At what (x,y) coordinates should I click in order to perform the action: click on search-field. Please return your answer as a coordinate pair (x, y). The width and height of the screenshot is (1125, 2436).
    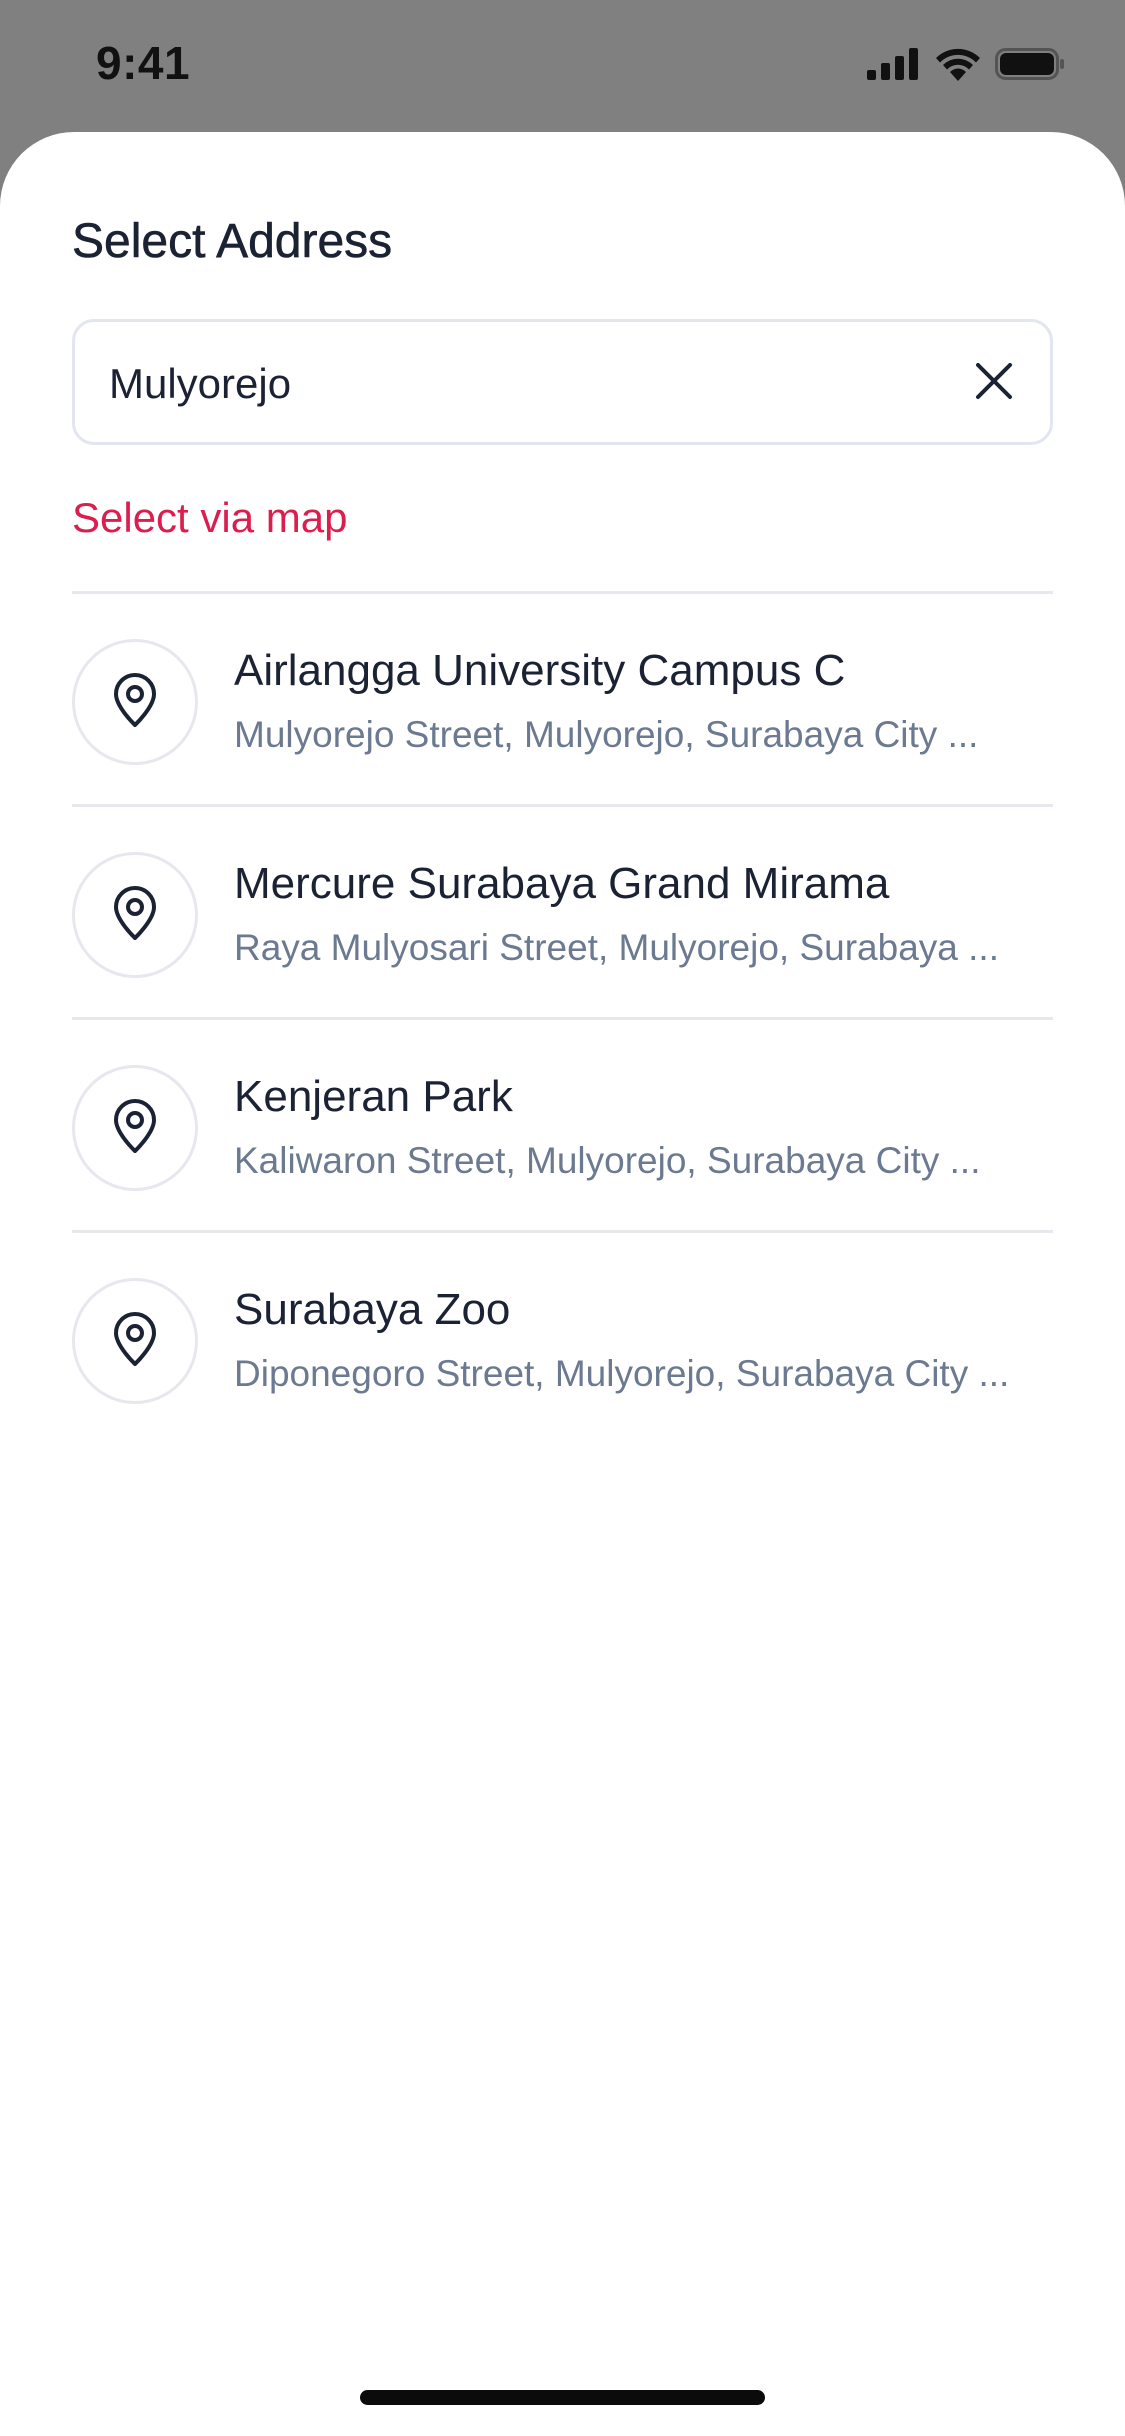
    Looking at the image, I should click on (562, 382).